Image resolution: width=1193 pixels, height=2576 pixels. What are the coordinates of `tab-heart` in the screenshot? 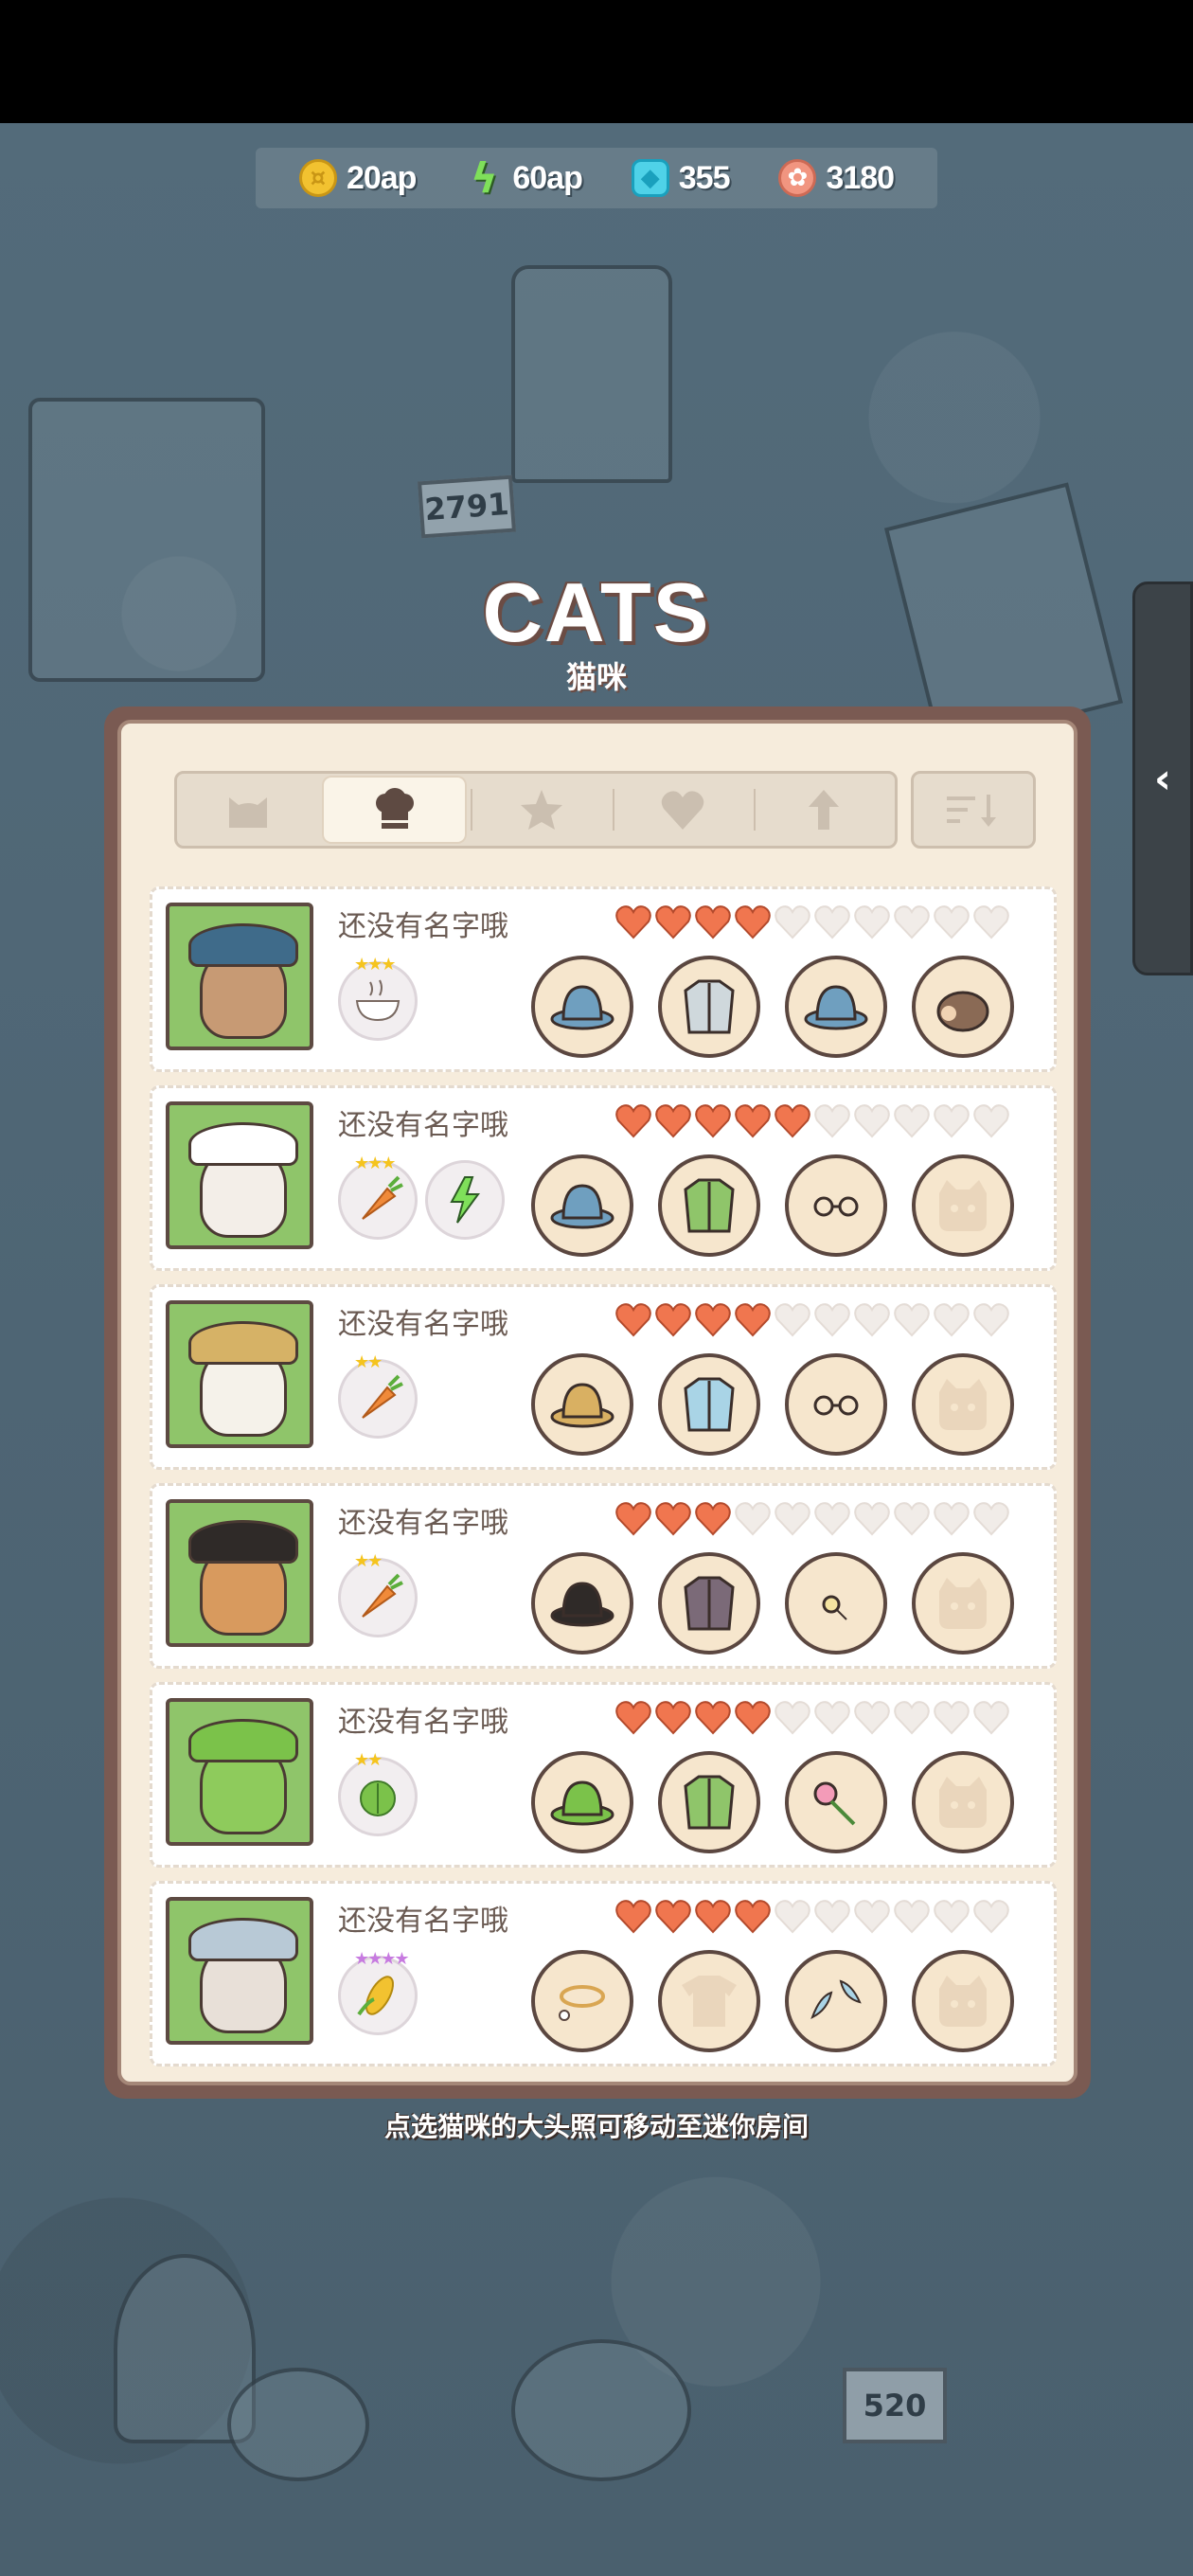 It's located at (683, 810).